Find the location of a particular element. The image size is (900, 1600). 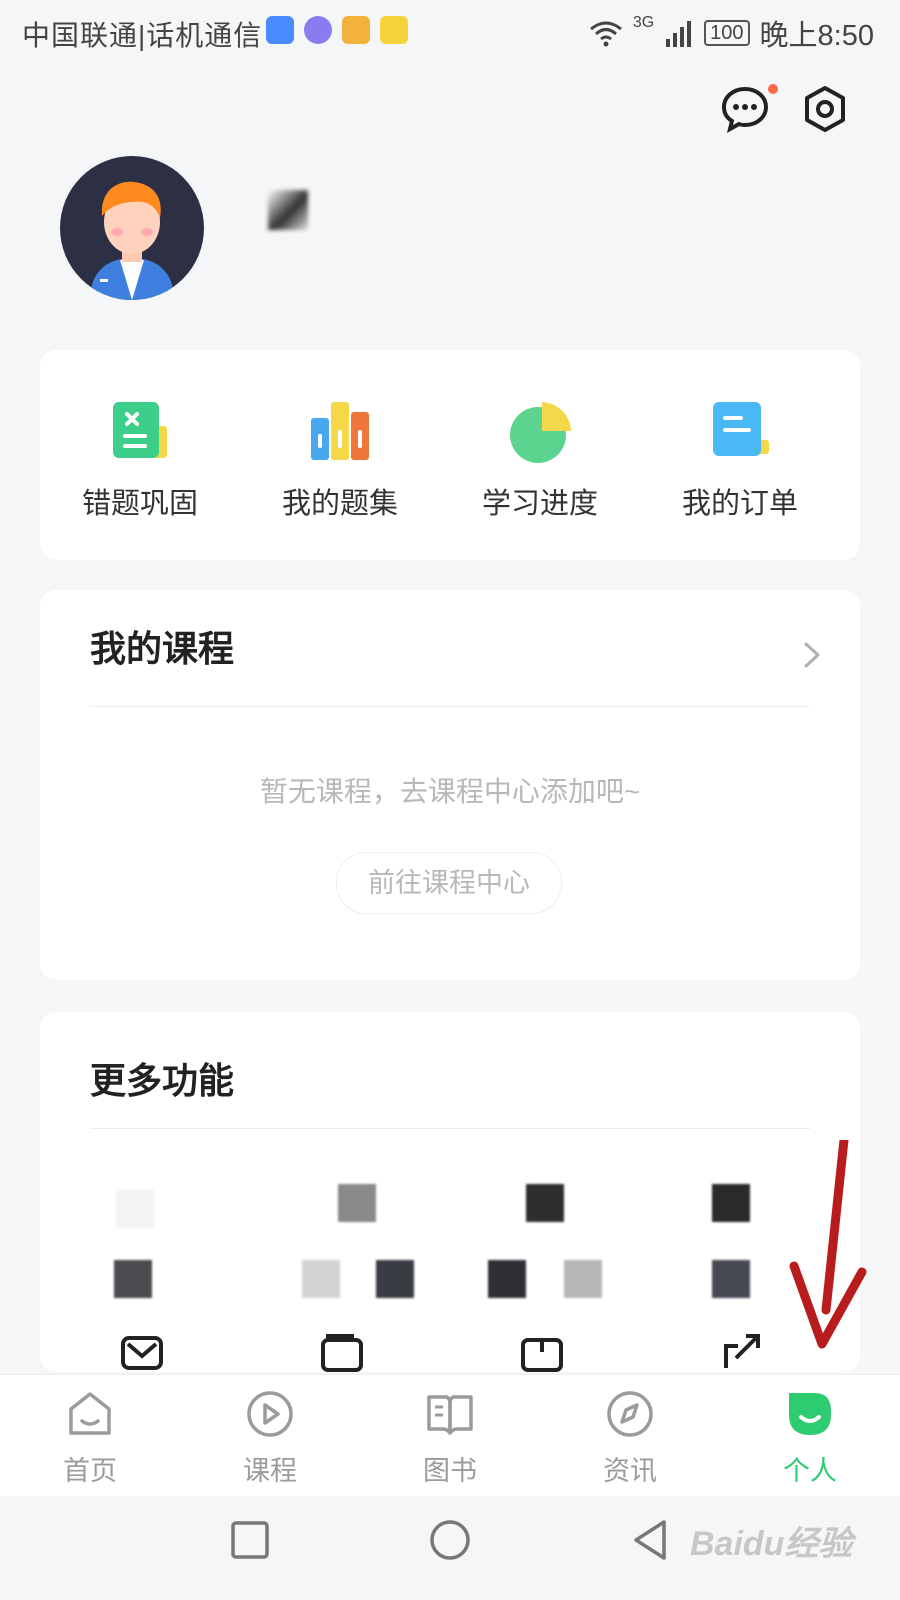

tab-home: 首页 is located at coordinates (90, 1438).